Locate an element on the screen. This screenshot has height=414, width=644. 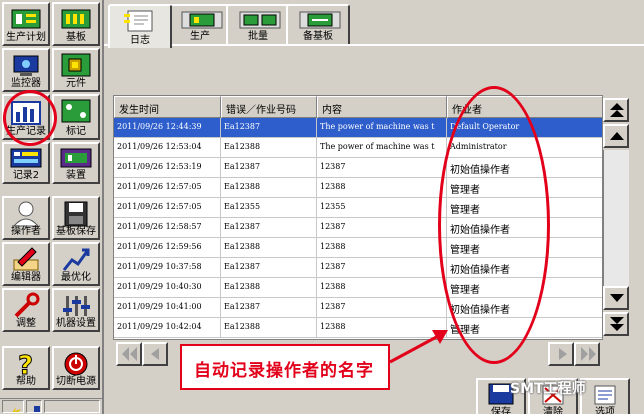
tab-batch: 批量 is located at coordinates (258, 24).